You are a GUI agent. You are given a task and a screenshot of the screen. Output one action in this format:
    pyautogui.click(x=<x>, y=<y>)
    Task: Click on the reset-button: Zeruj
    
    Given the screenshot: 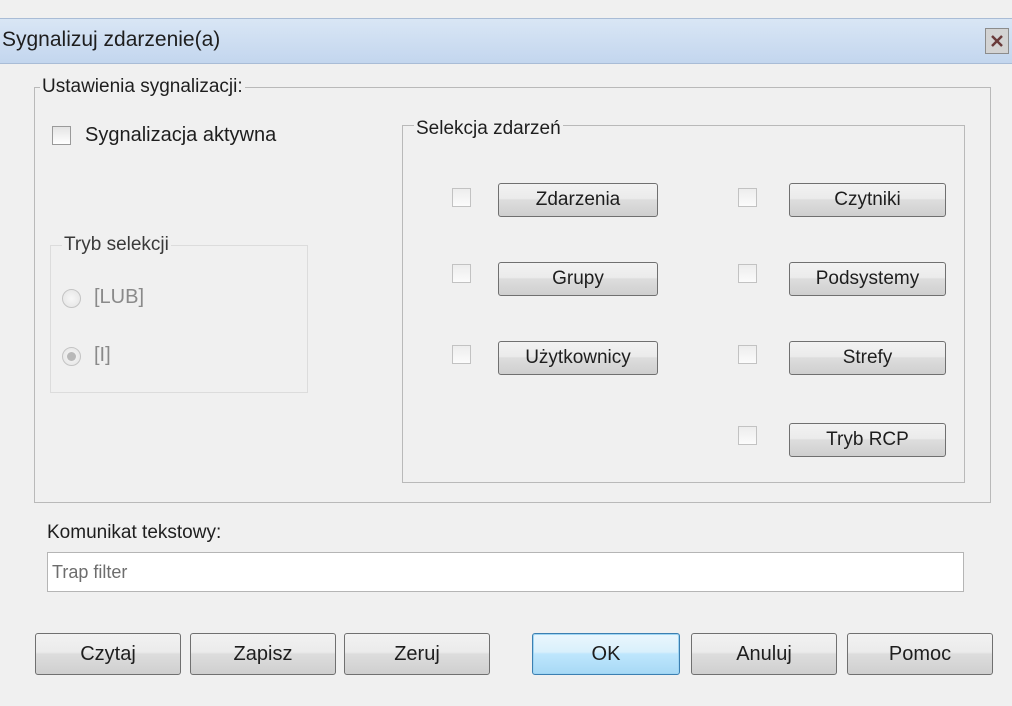 What is the action you would take?
    pyautogui.click(x=417, y=654)
    